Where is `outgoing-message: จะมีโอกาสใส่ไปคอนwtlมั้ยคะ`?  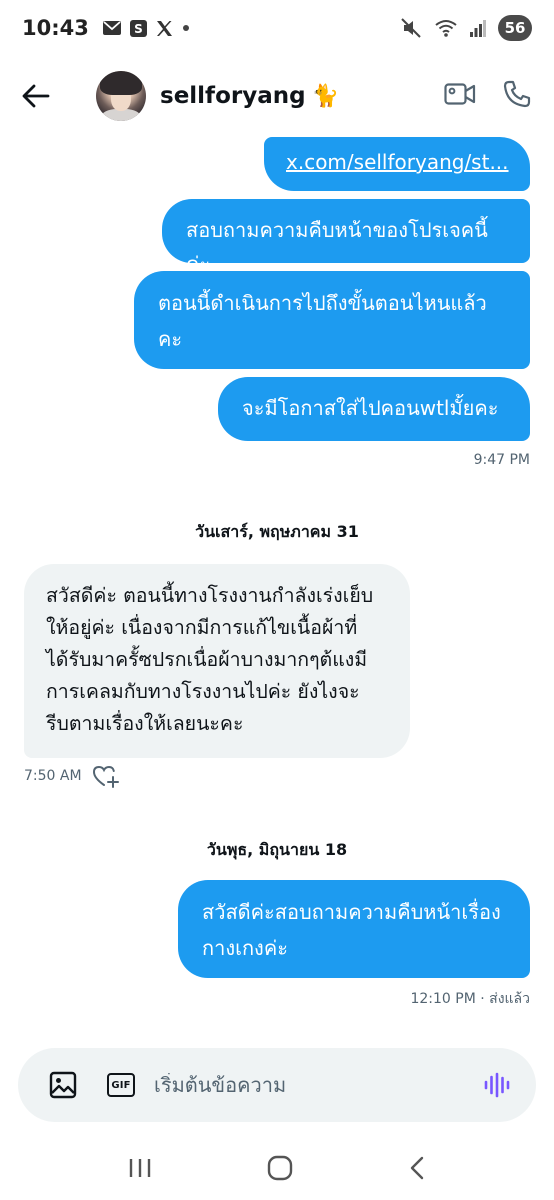 outgoing-message: จะมีโอกาสใส่ไปคอนwtlมั้ยคะ is located at coordinates (374, 409).